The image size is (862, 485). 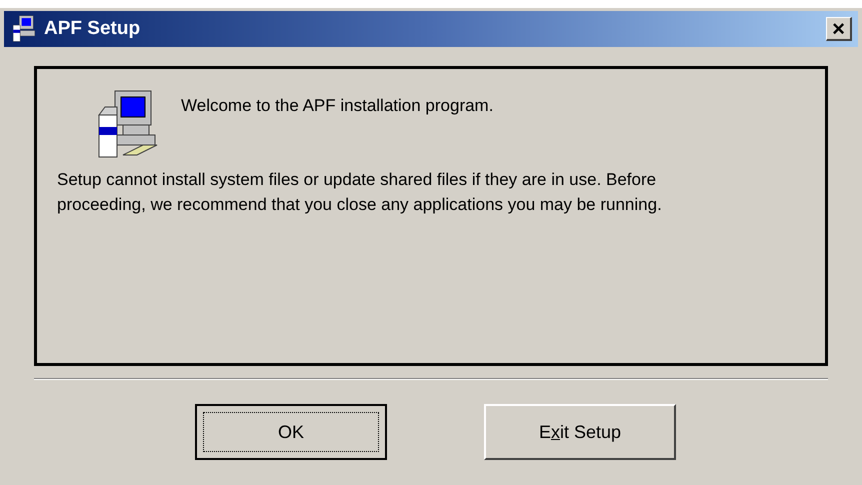 What do you see at coordinates (839, 29) in the screenshot?
I see `close-button: ×` at bounding box center [839, 29].